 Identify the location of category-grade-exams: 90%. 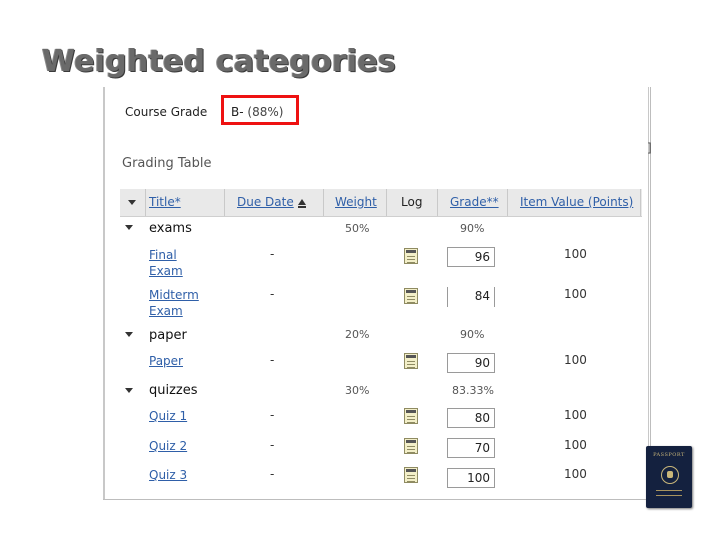
(472, 228).